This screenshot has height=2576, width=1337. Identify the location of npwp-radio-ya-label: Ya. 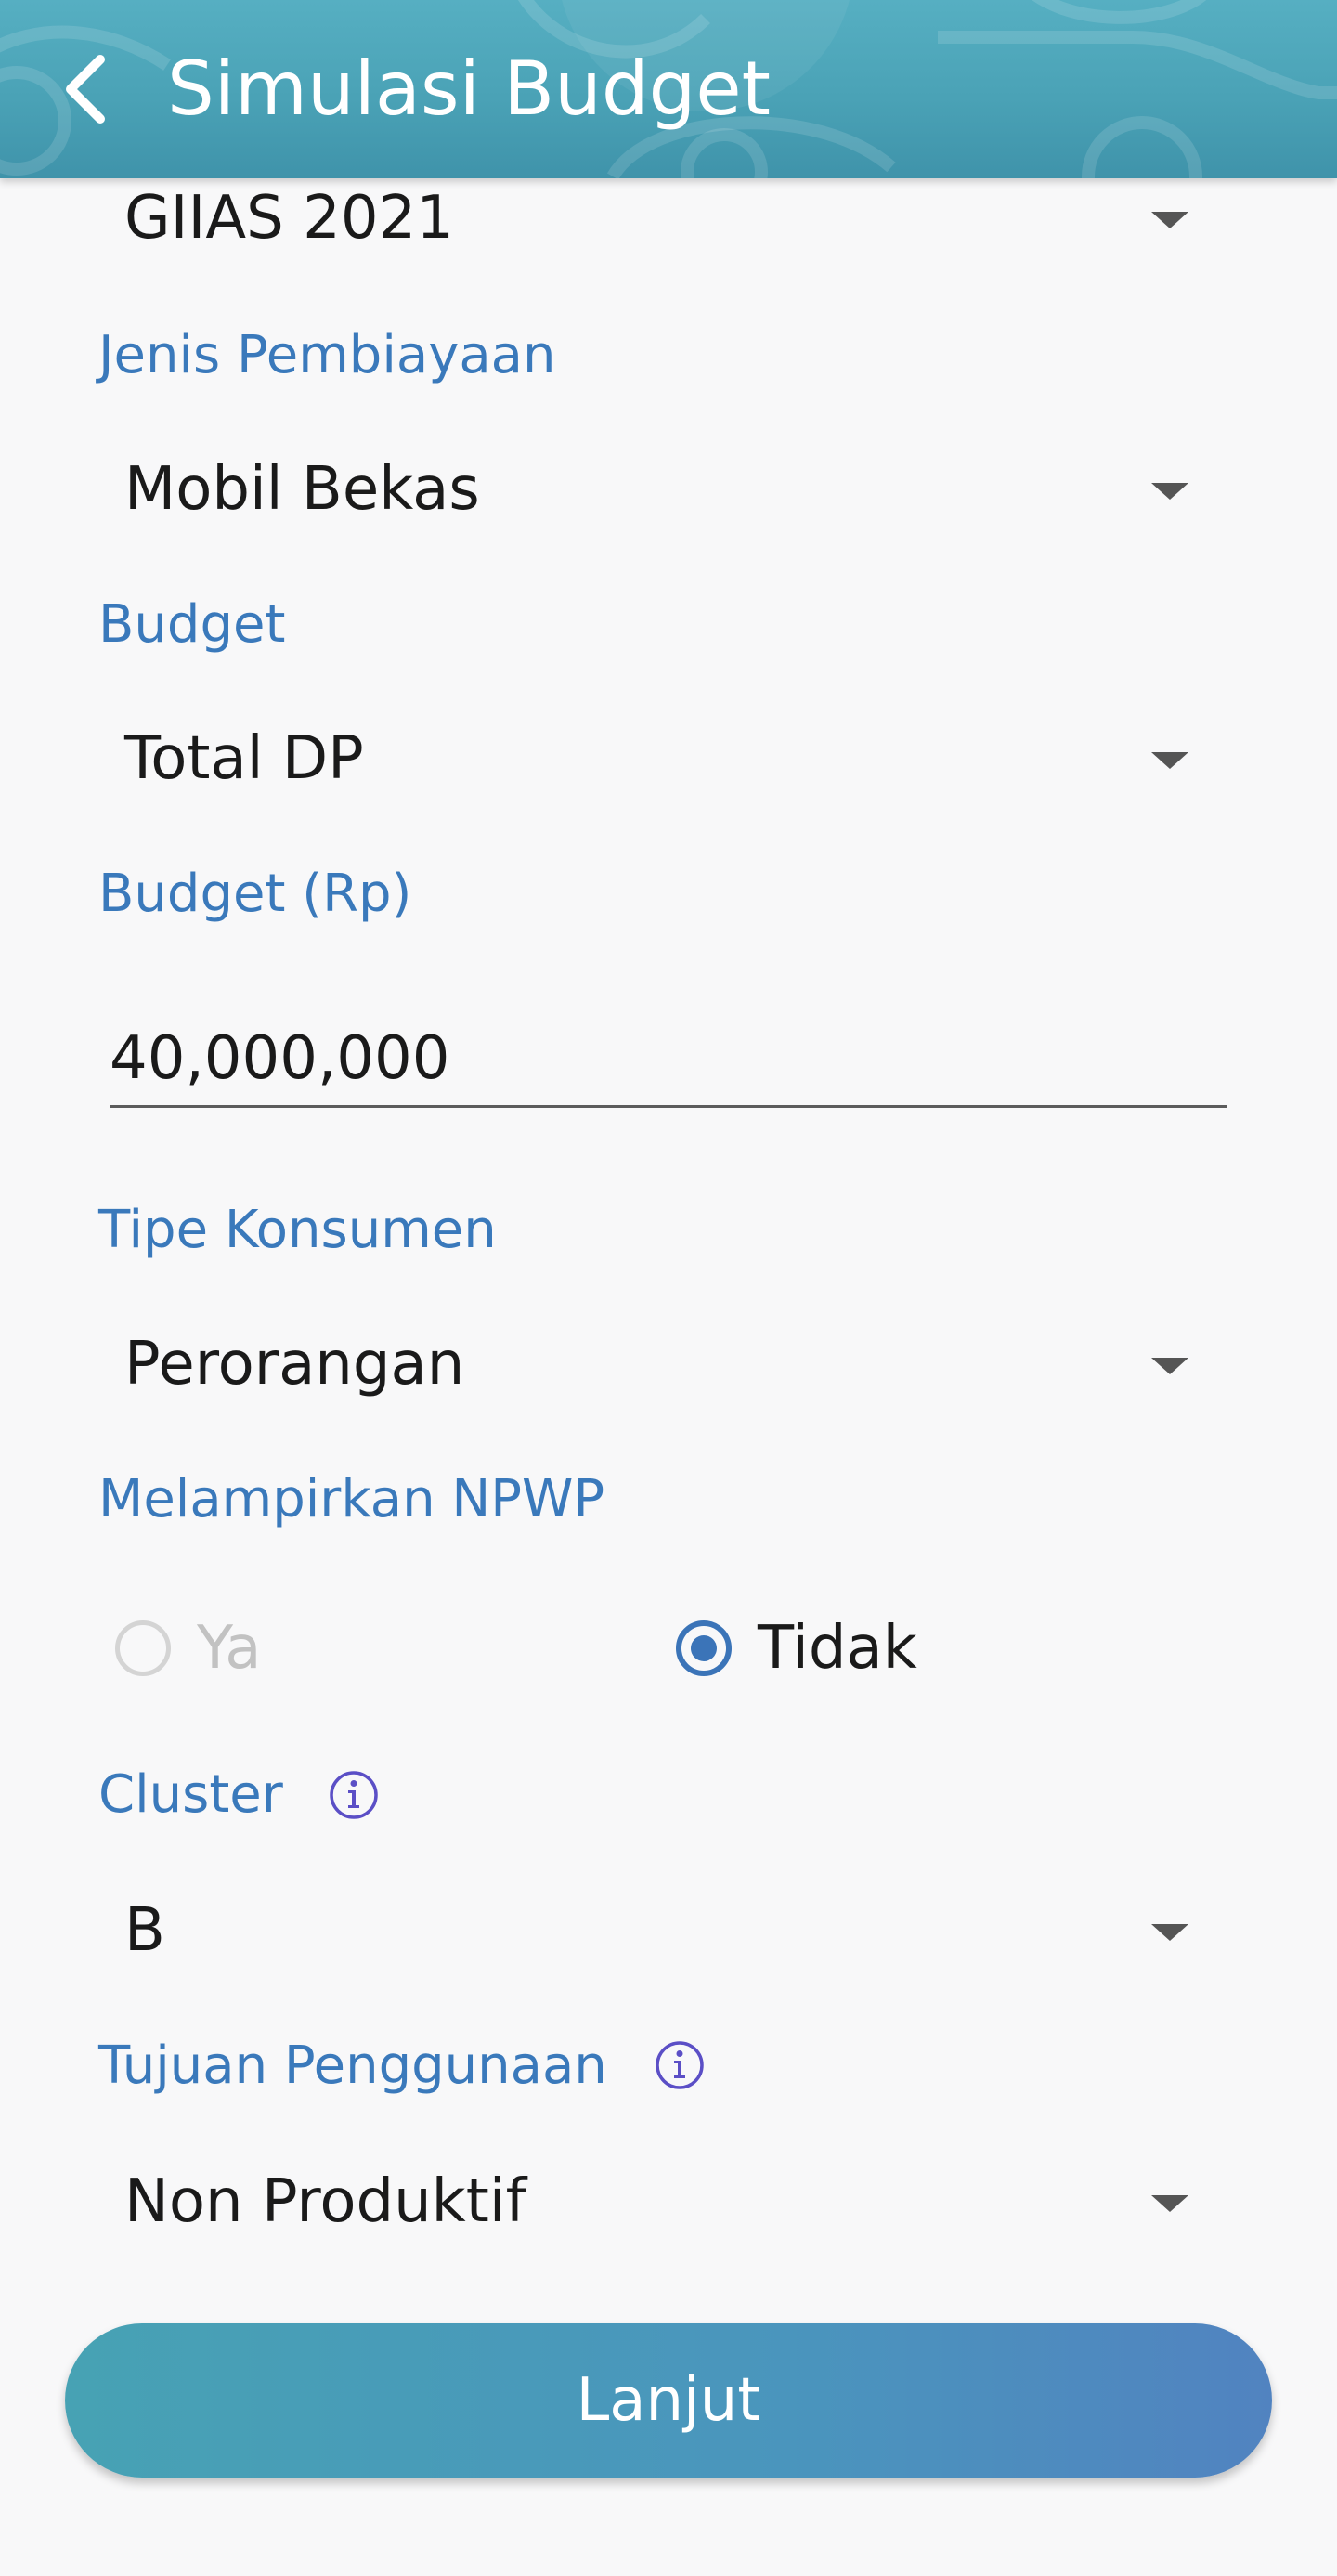
(229, 1648).